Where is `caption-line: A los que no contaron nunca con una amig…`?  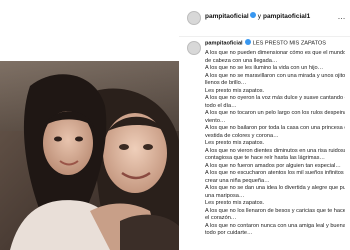
caption-line: A los que no contaron nunca con una amig… is located at coordinates (275, 225).